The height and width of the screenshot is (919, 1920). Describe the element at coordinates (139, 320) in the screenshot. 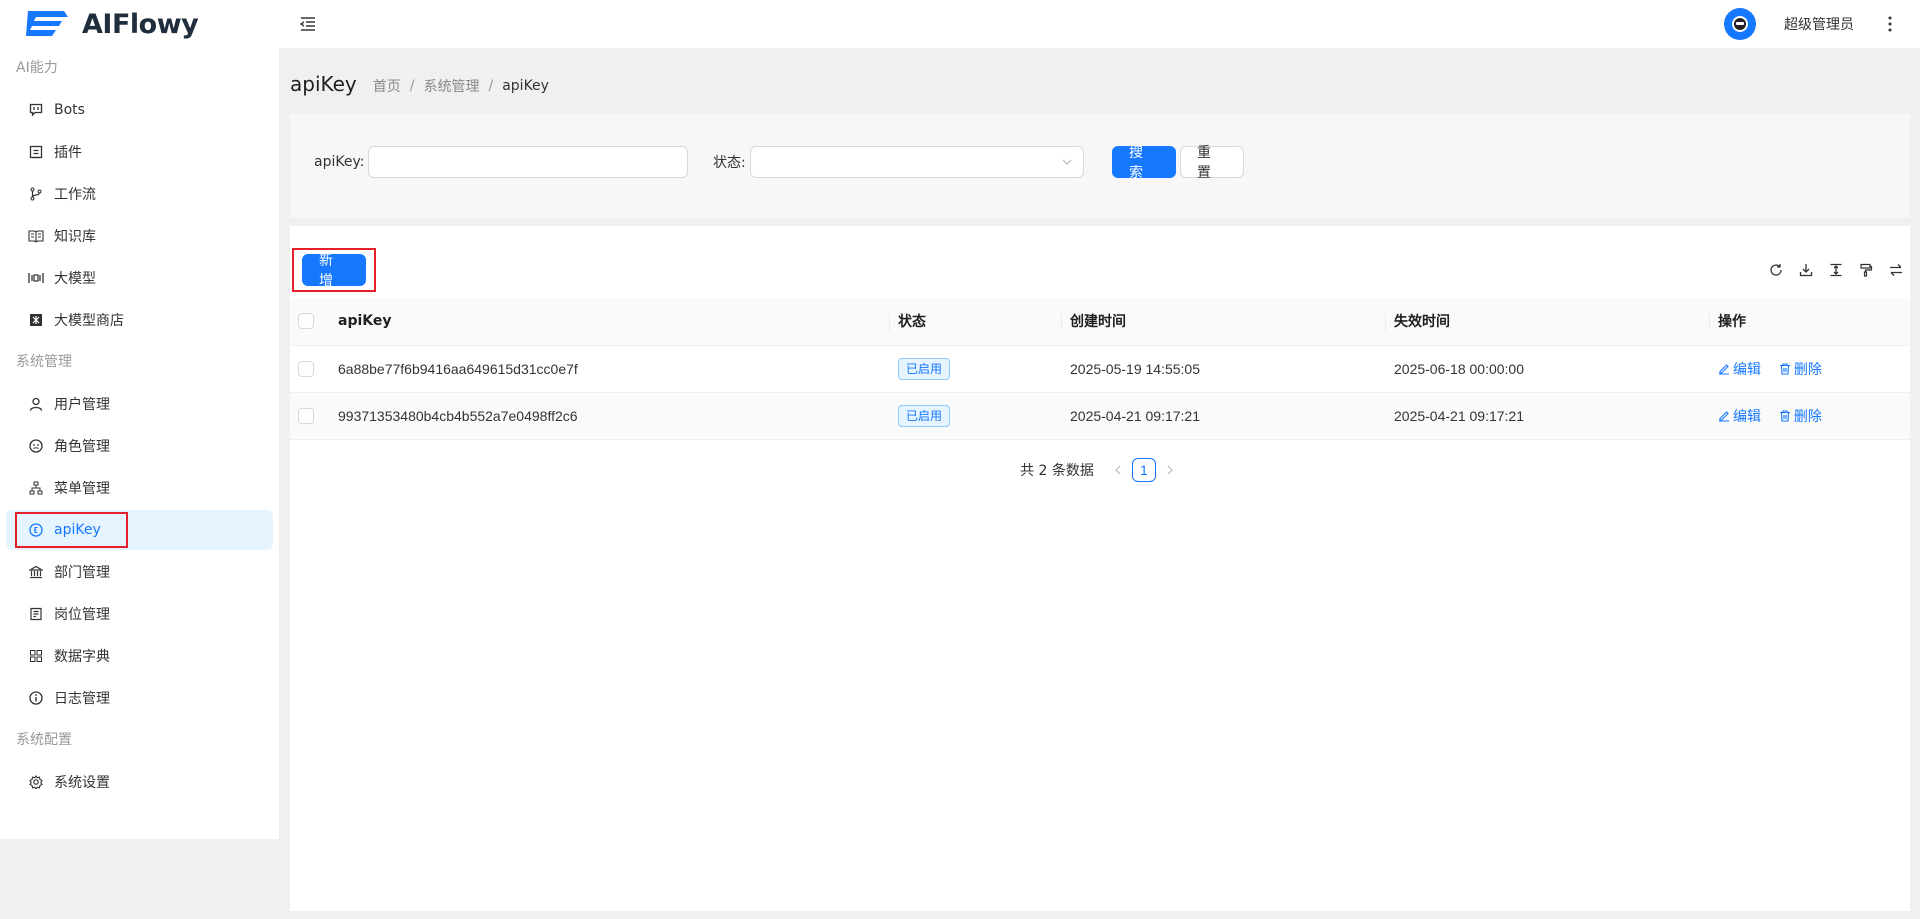

I see `sidebar-item-model-store: 大模型商店` at that location.